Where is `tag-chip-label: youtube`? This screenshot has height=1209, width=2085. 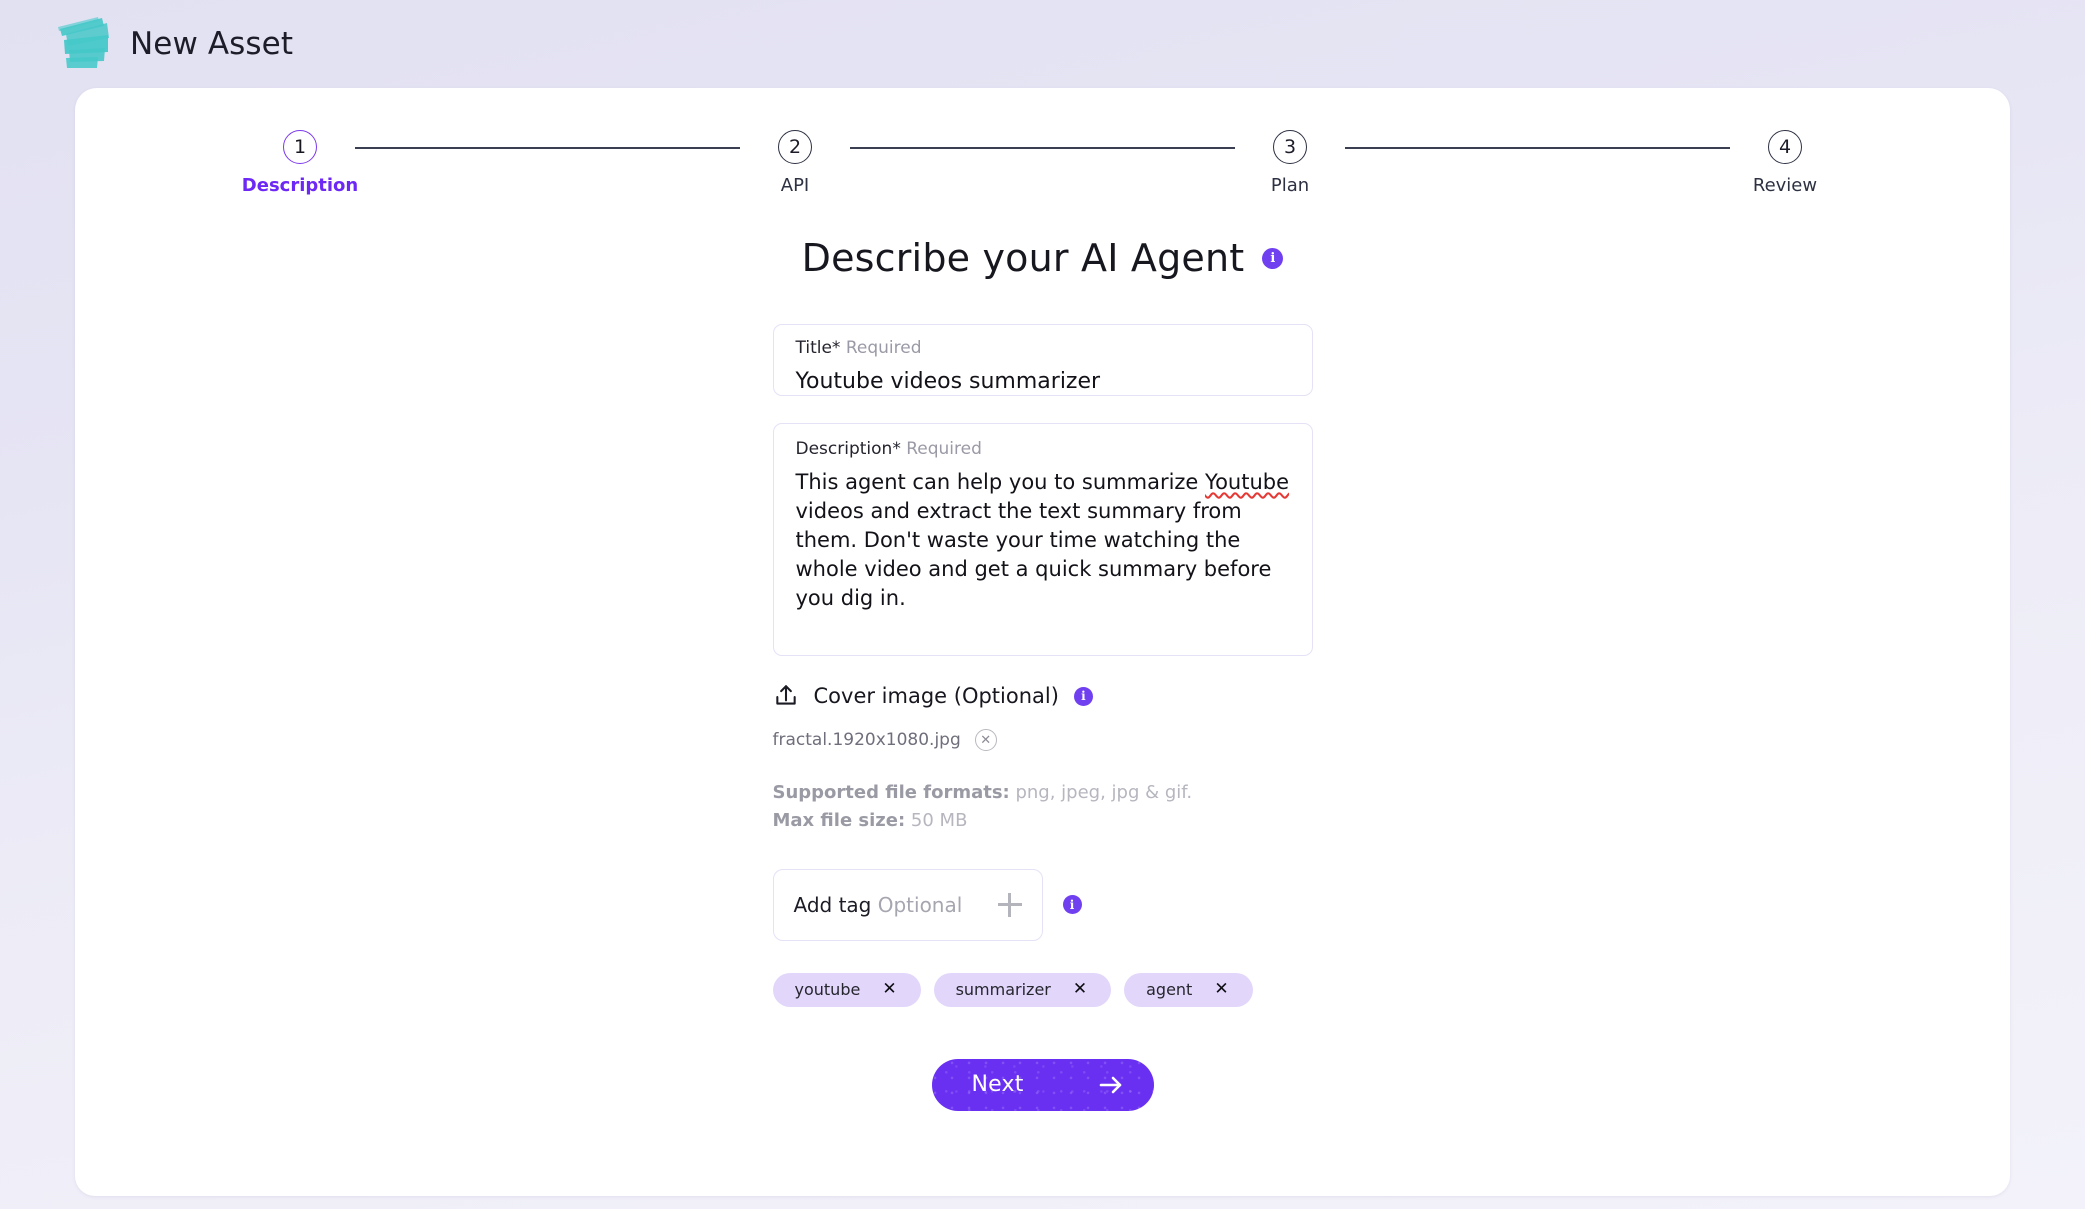 tag-chip-label: youtube is located at coordinates (827, 990).